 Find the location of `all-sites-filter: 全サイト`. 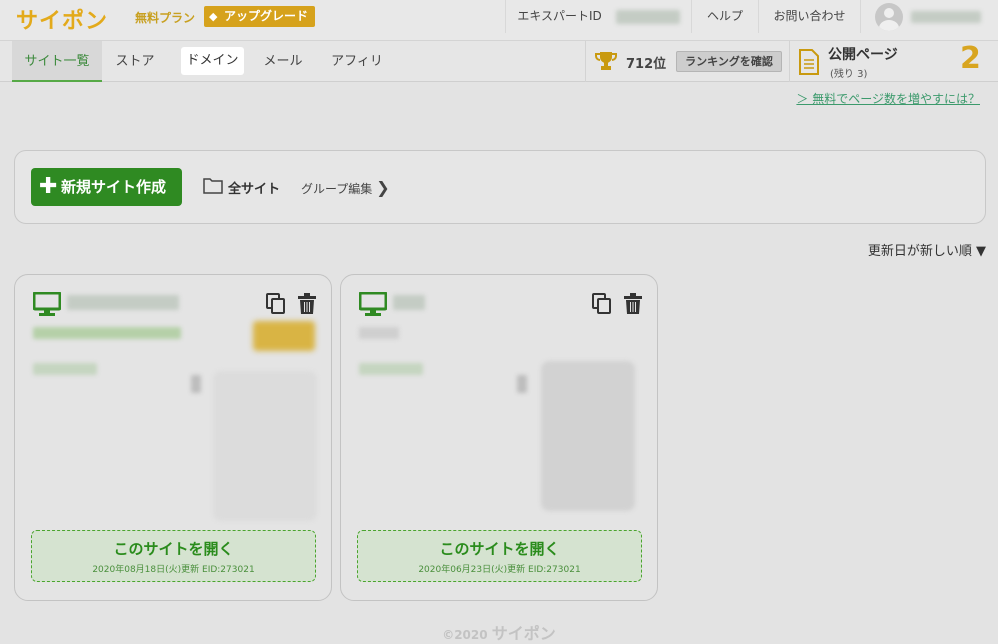

all-sites-filter: 全サイト is located at coordinates (241, 187).